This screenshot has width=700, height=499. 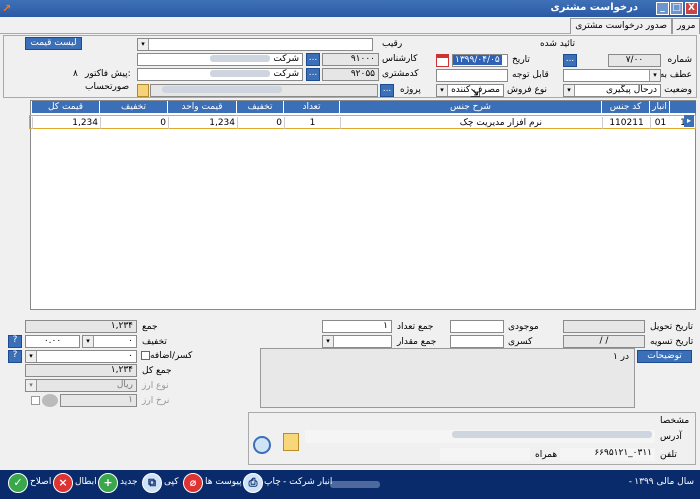 I want to click on cancel-icon: ×, so click(x=63, y=483).